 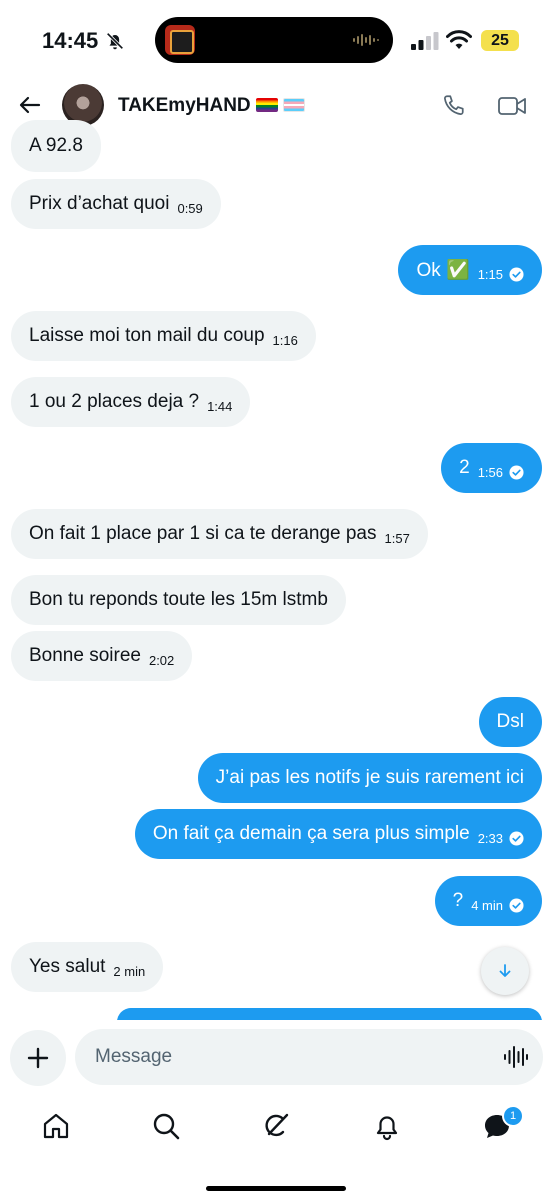 What do you see at coordinates (295, 1057) in the screenshot?
I see `message-input` at bounding box center [295, 1057].